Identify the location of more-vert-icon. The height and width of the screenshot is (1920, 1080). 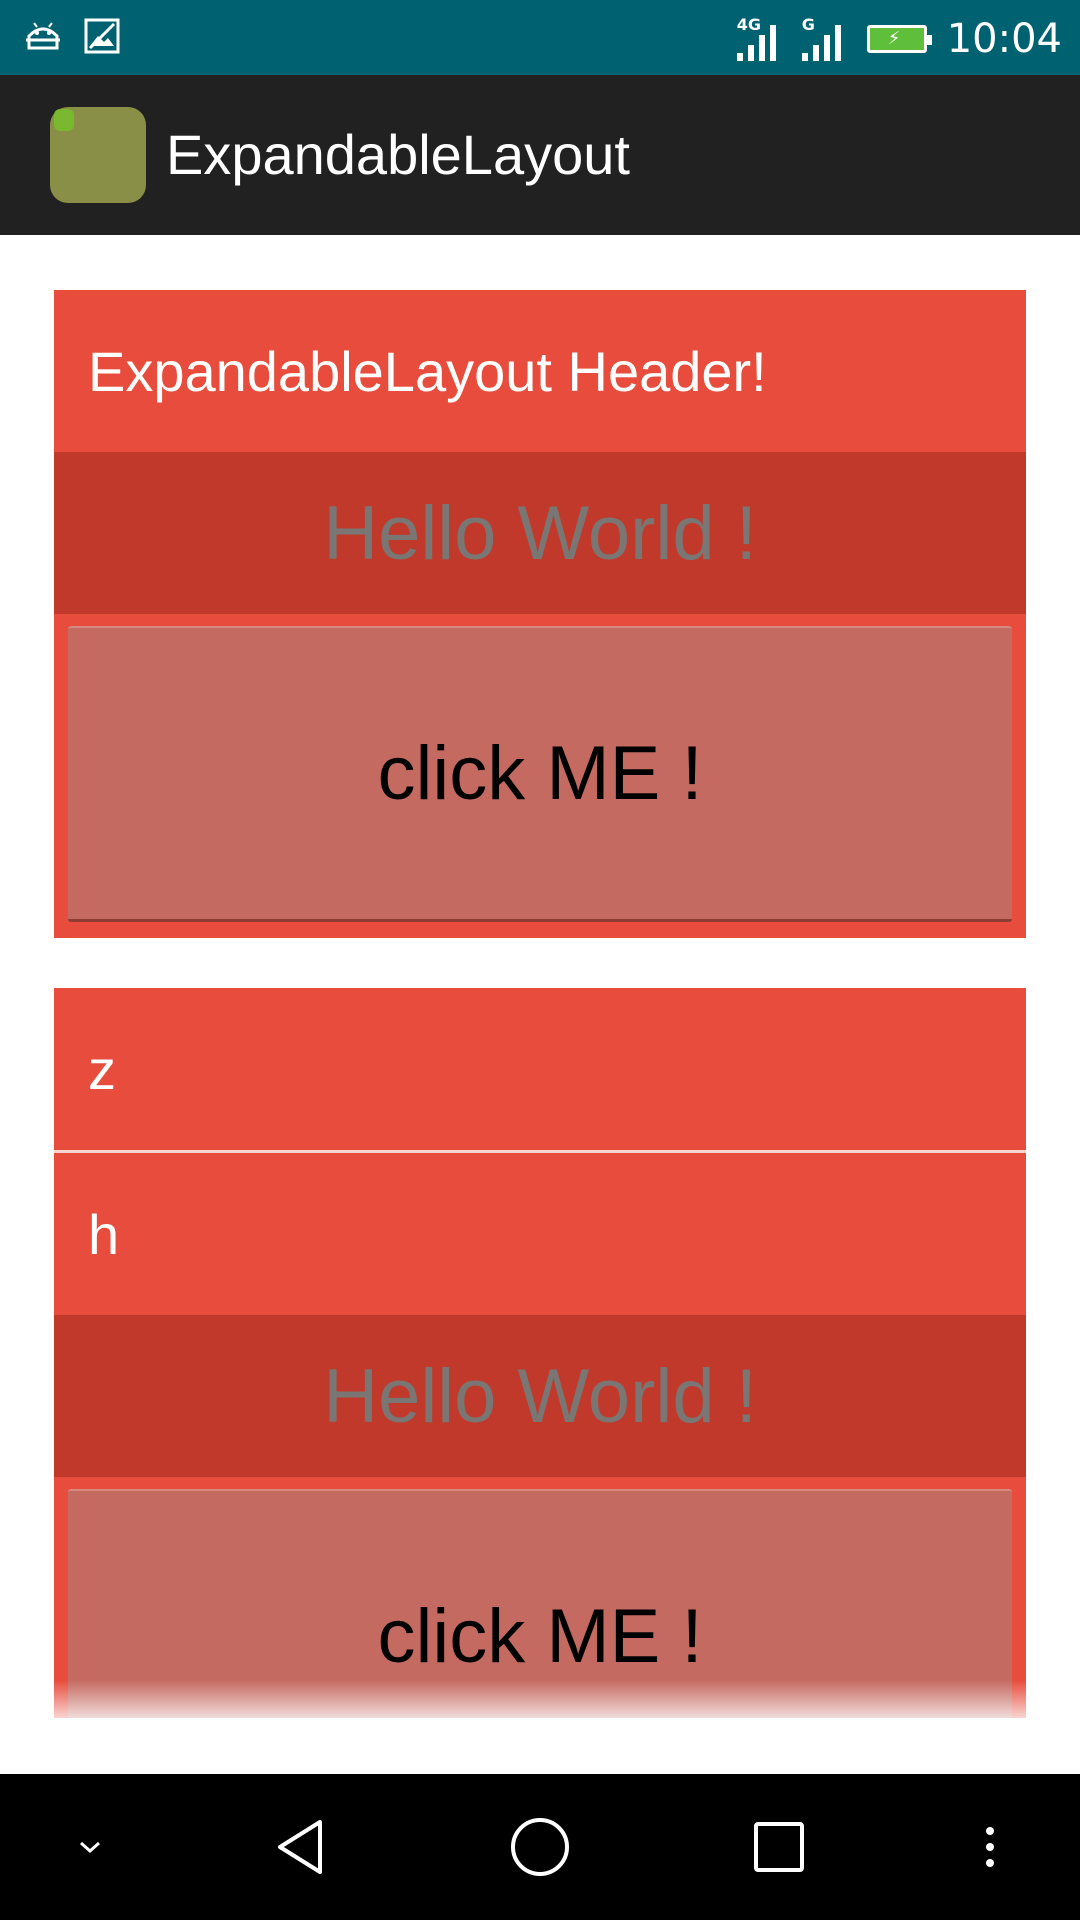
(990, 1847).